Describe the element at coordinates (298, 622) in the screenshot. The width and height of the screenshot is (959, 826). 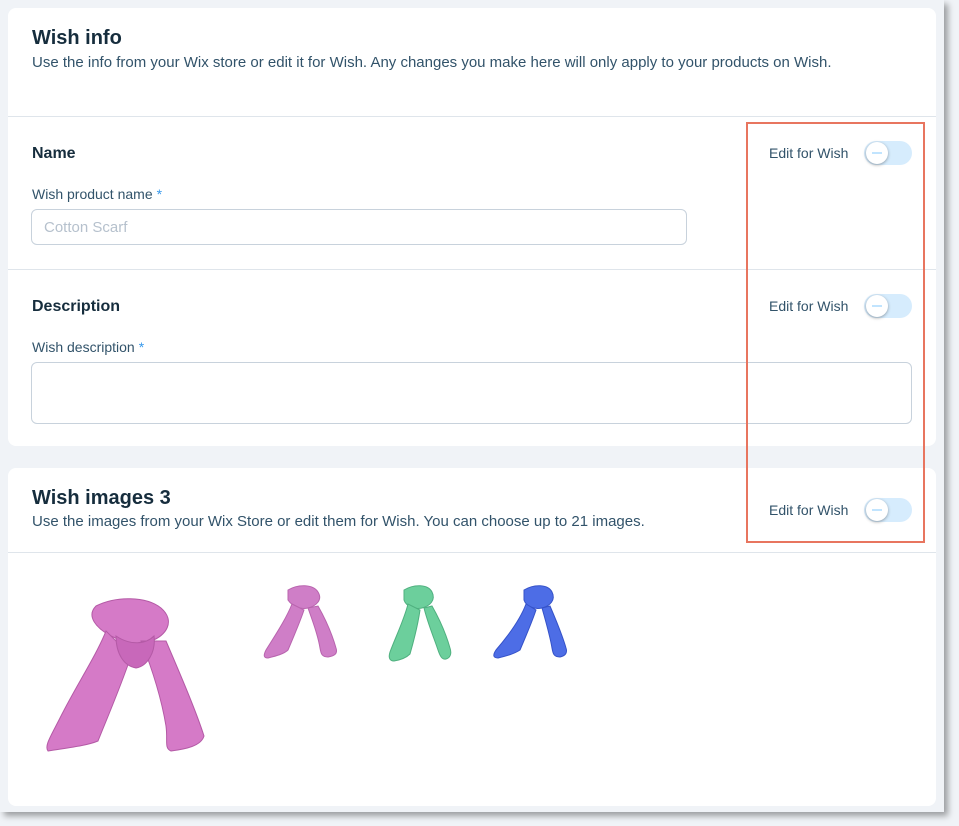
I see `pink-scarf-image` at that location.